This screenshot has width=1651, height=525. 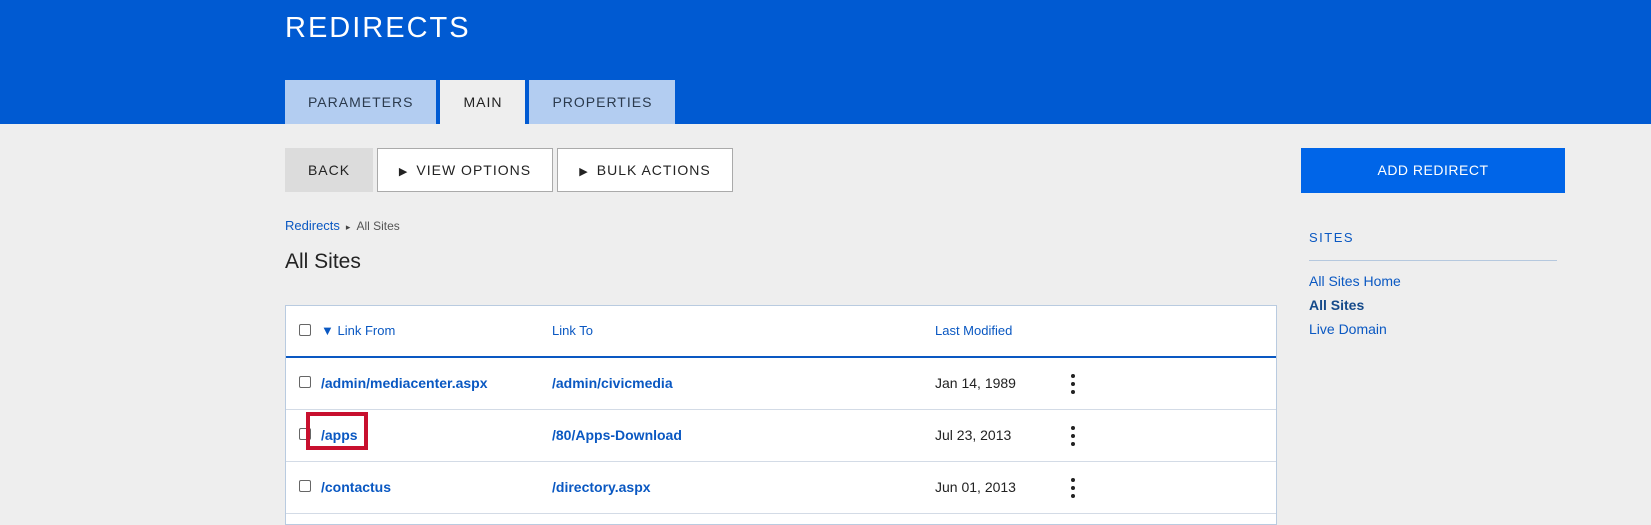 What do you see at coordinates (781, 436) in the screenshot?
I see `table-row: /apps /80/Apps-Download Jul 23, 2013` at bounding box center [781, 436].